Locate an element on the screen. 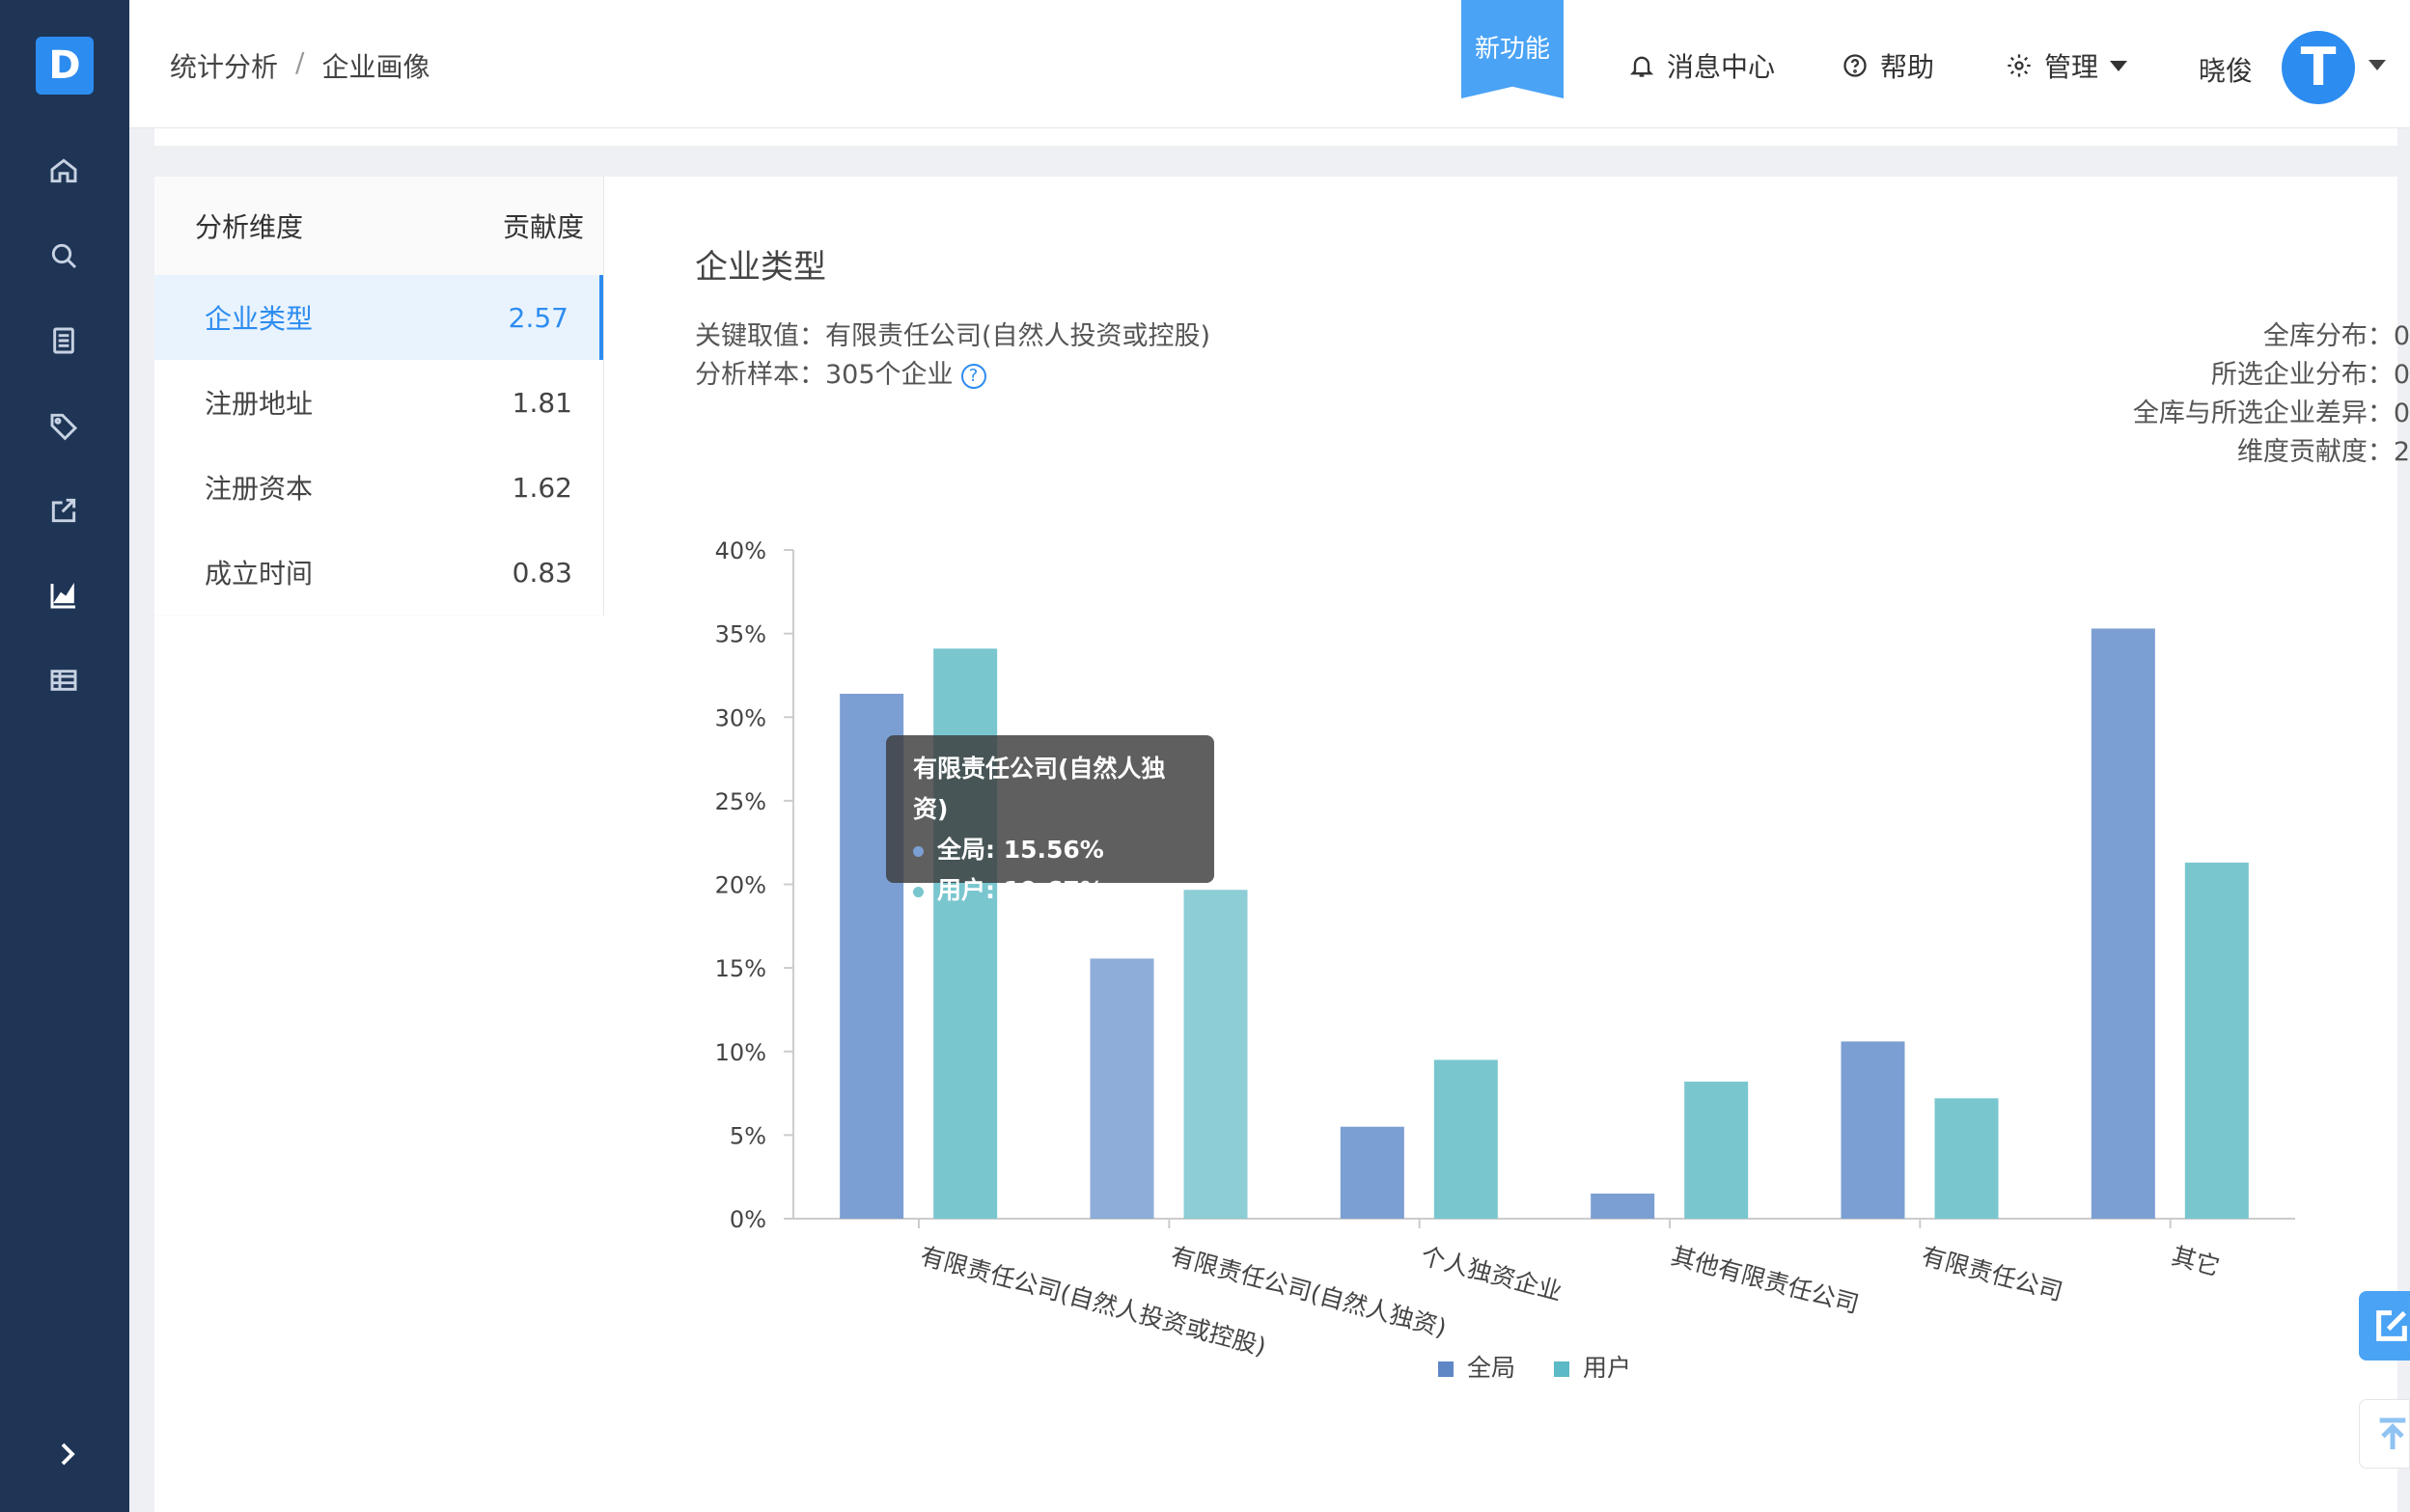 This screenshot has height=1512, width=2410. back-to-top-button is located at coordinates (2385, 1434).